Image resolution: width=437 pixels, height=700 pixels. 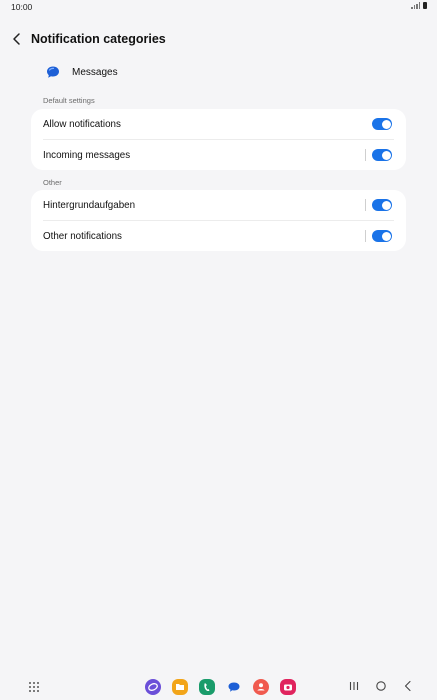 I want to click on setting-row-hintergrundaufgaben: Hintergrundaufgaben, so click(x=218, y=205).